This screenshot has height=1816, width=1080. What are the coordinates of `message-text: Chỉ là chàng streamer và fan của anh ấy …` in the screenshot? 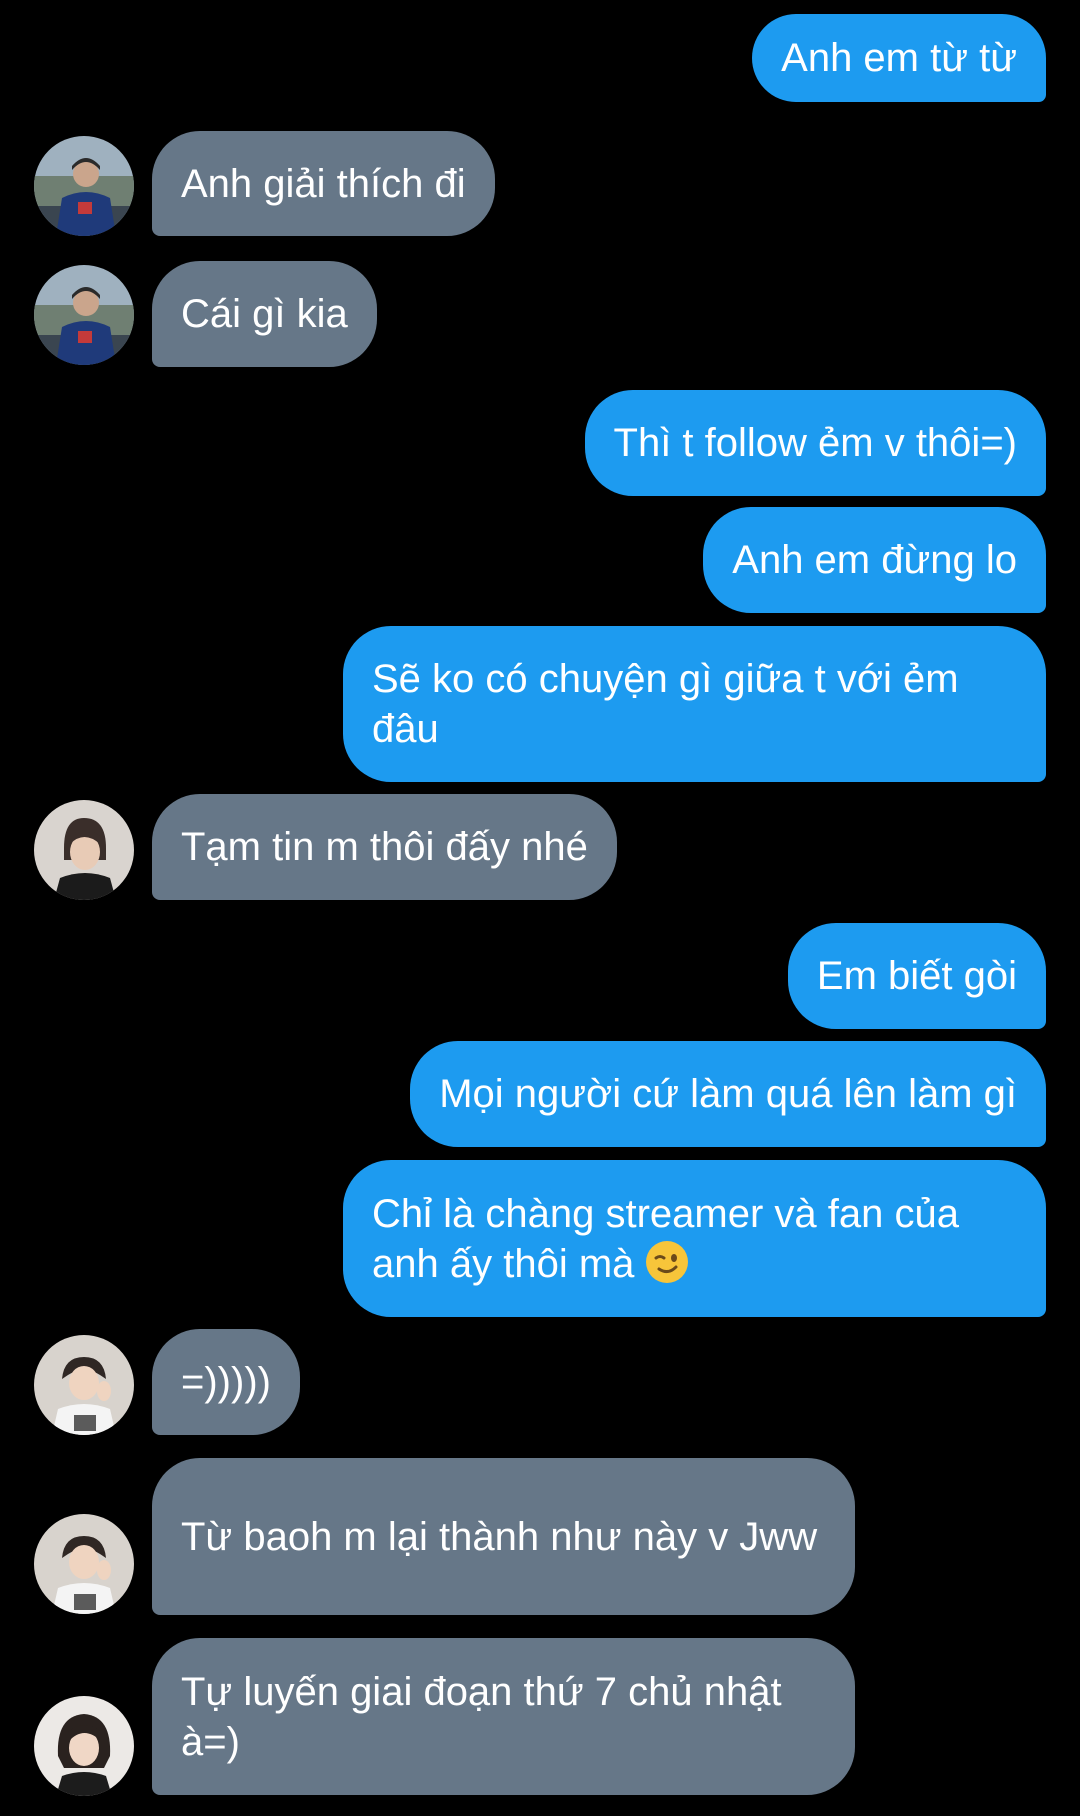 It's located at (665, 1238).